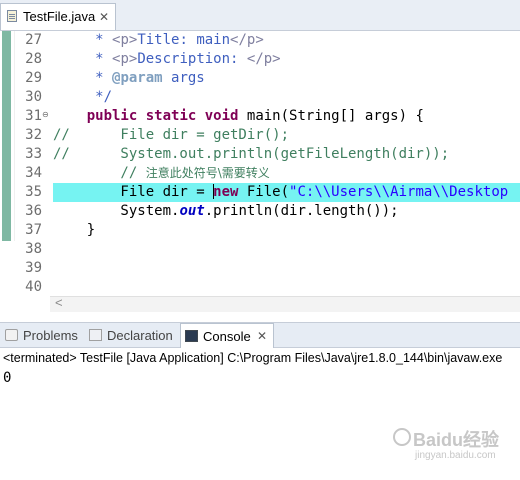  Describe the element at coordinates (33, 249) in the screenshot. I see `line-number: 38` at that location.